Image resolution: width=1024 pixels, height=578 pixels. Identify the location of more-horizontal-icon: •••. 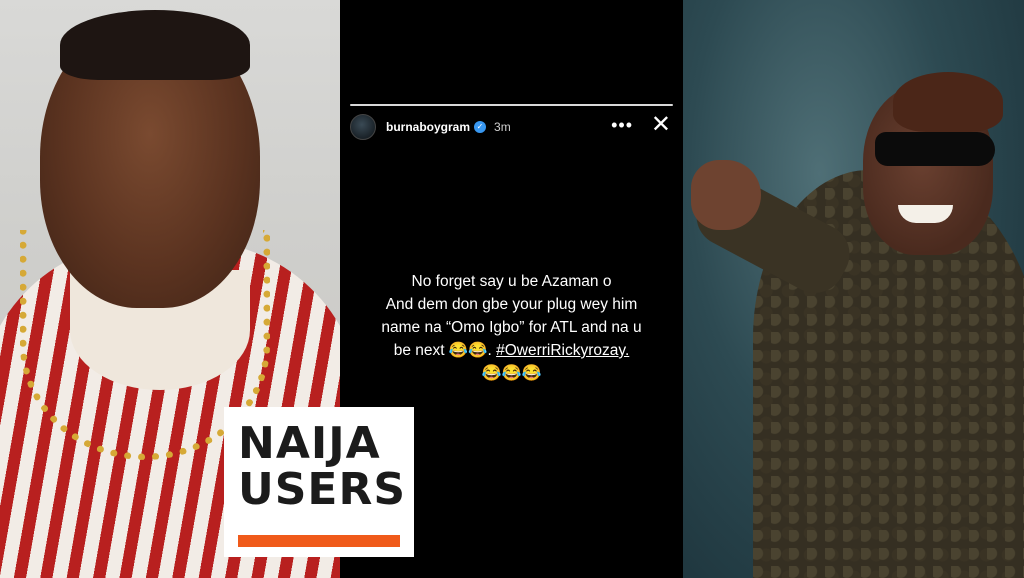
(622, 125).